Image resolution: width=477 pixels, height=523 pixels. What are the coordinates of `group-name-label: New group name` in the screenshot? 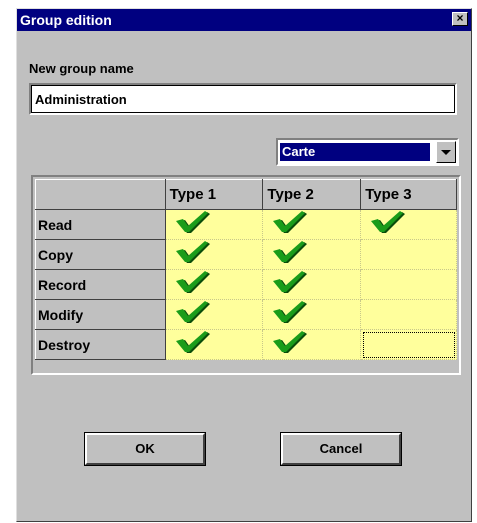 It's located at (81, 68).